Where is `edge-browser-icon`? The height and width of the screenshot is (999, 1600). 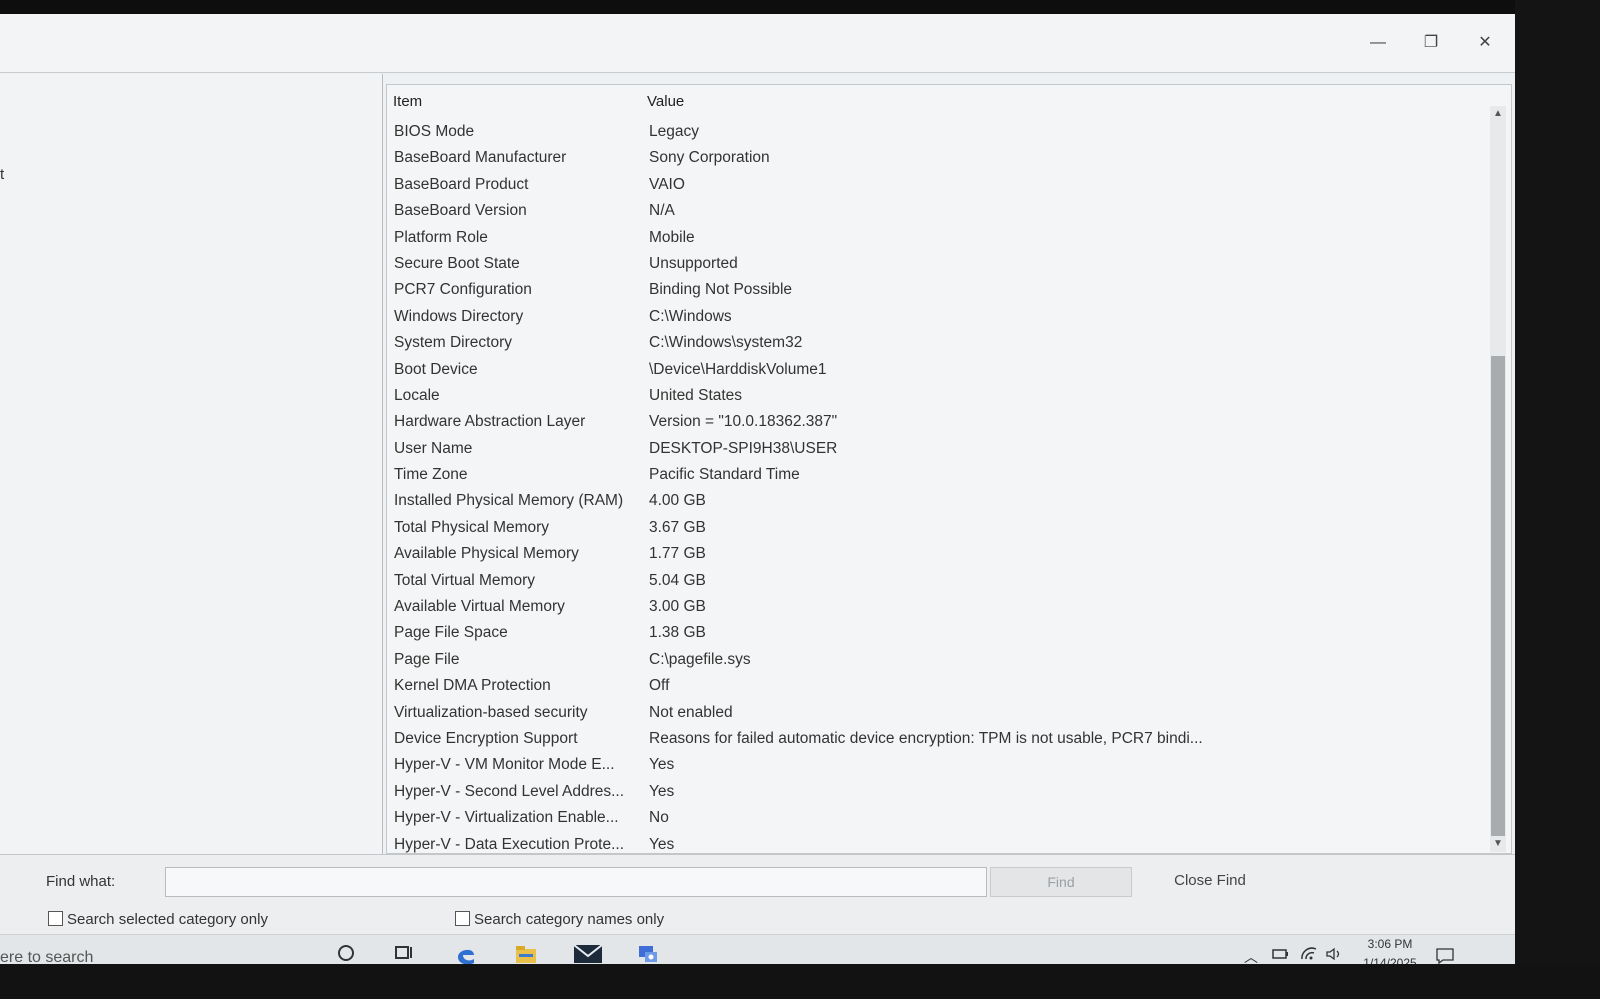 edge-browser-icon is located at coordinates (466, 953).